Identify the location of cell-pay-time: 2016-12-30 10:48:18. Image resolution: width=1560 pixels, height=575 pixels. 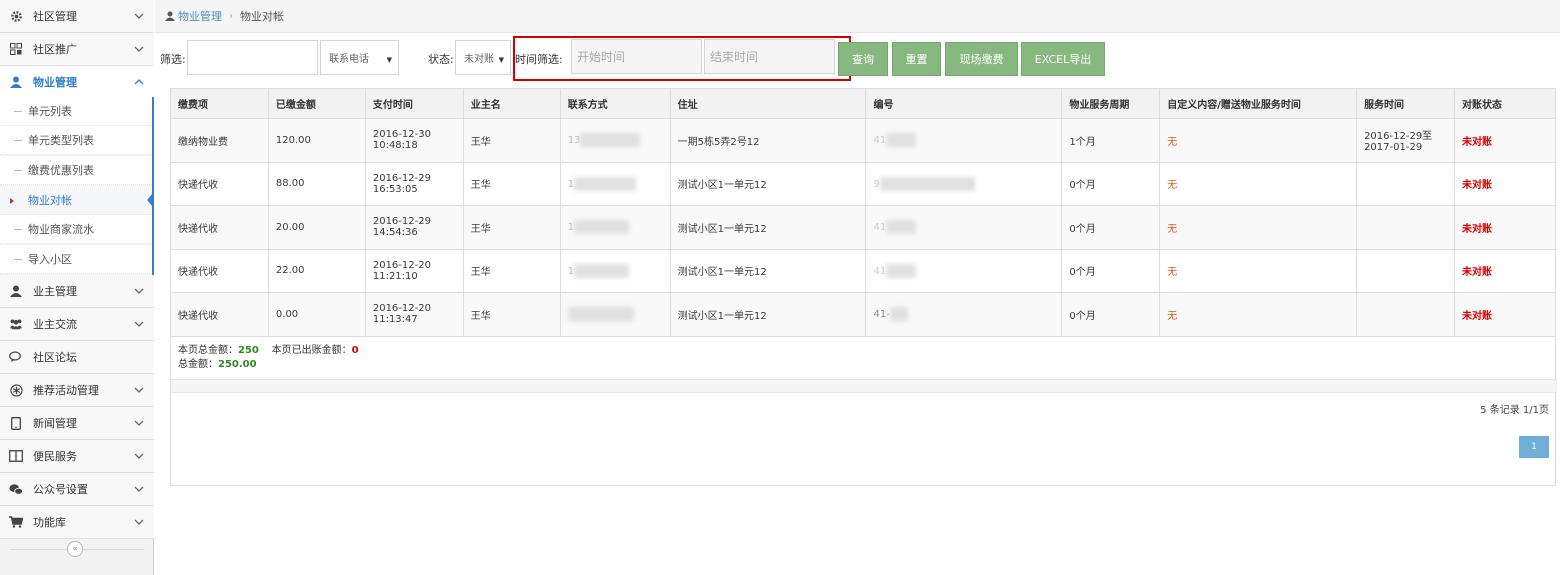
(414, 140).